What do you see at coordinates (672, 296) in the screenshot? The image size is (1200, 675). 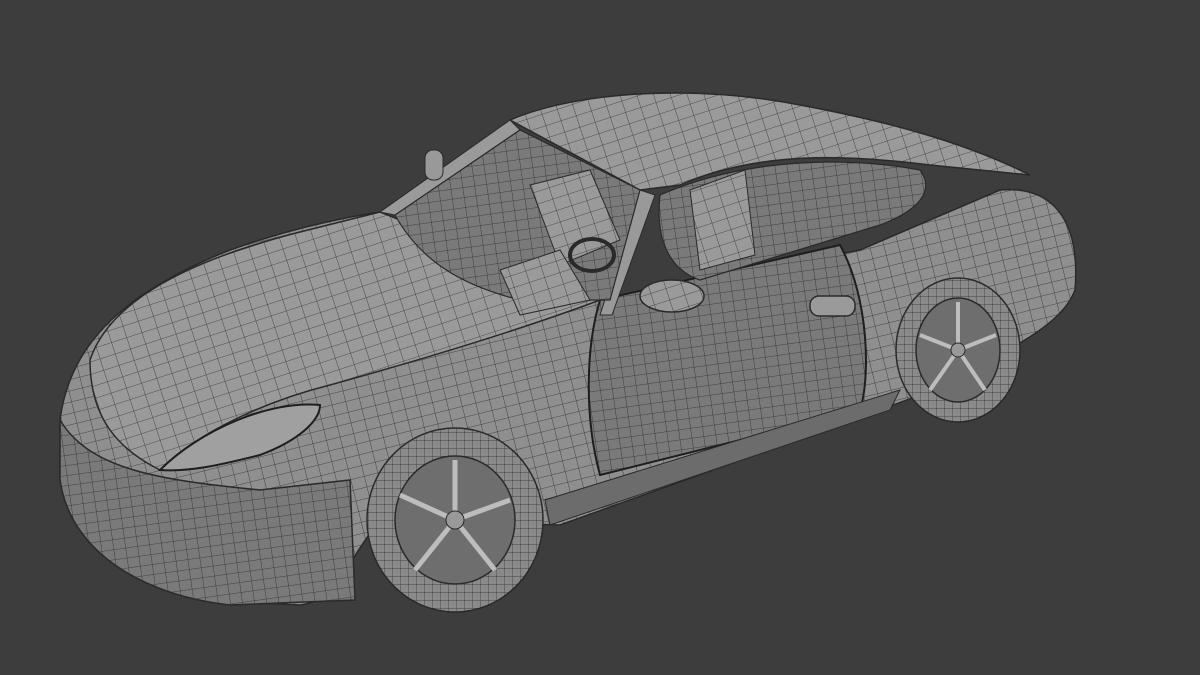 I see `side-mirror` at bounding box center [672, 296].